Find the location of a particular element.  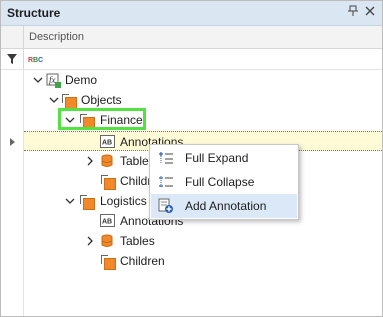

menu-label-full-expand: Full Expand is located at coordinates (217, 158).